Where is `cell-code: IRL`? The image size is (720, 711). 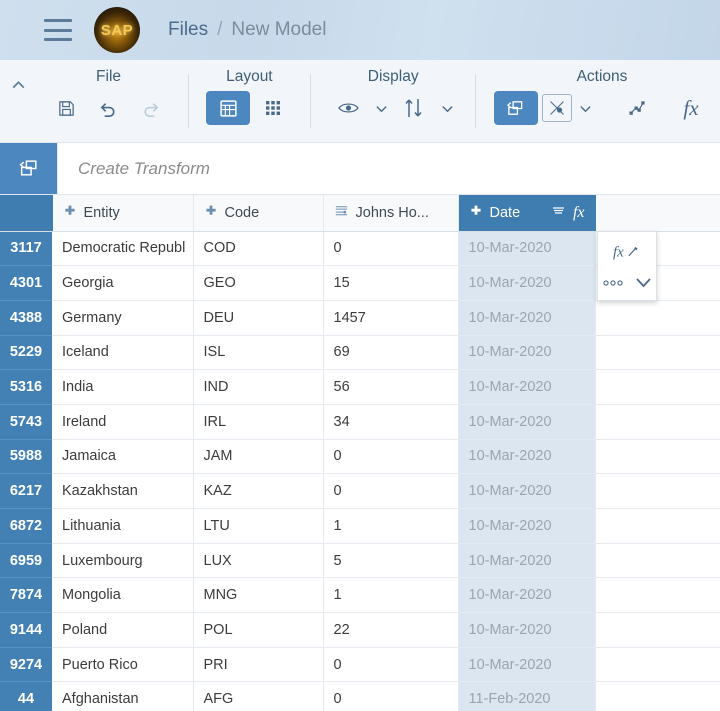 cell-code: IRL is located at coordinates (258, 422).